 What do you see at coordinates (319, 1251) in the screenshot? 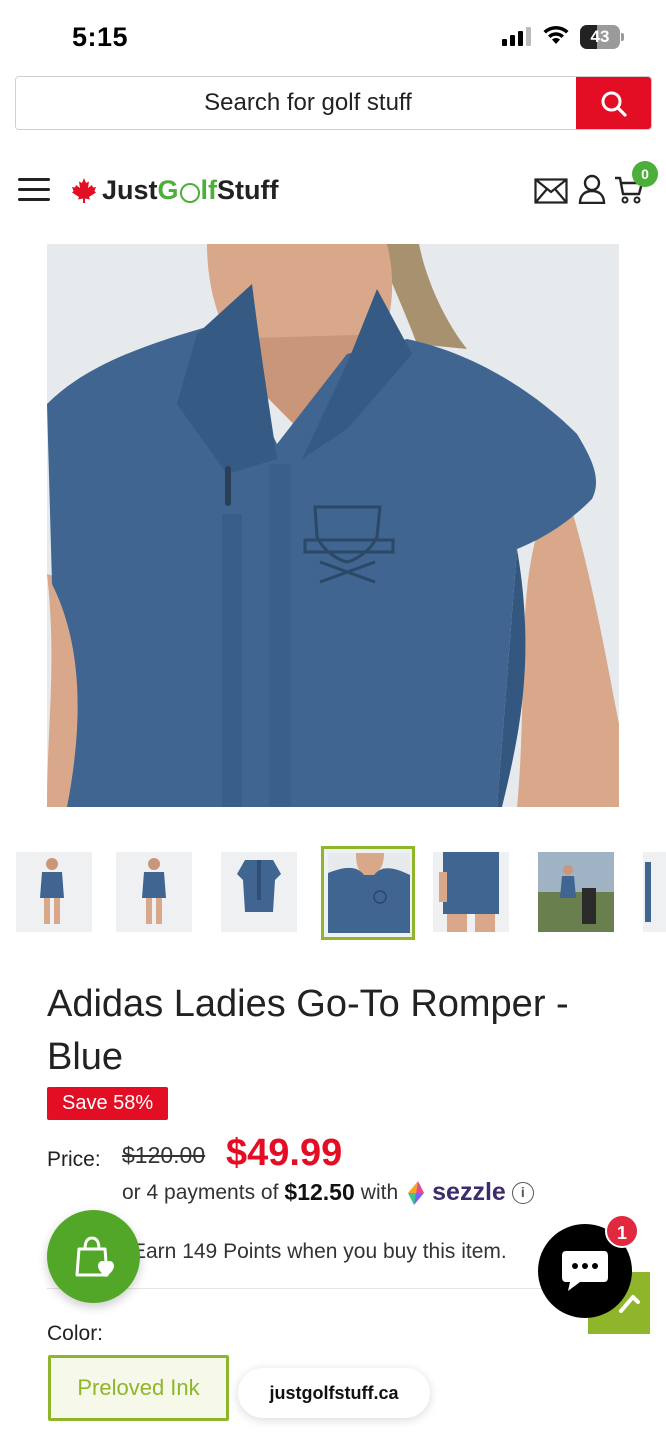
I see `points-text: Earn 149 Points when you buy this item.` at bounding box center [319, 1251].